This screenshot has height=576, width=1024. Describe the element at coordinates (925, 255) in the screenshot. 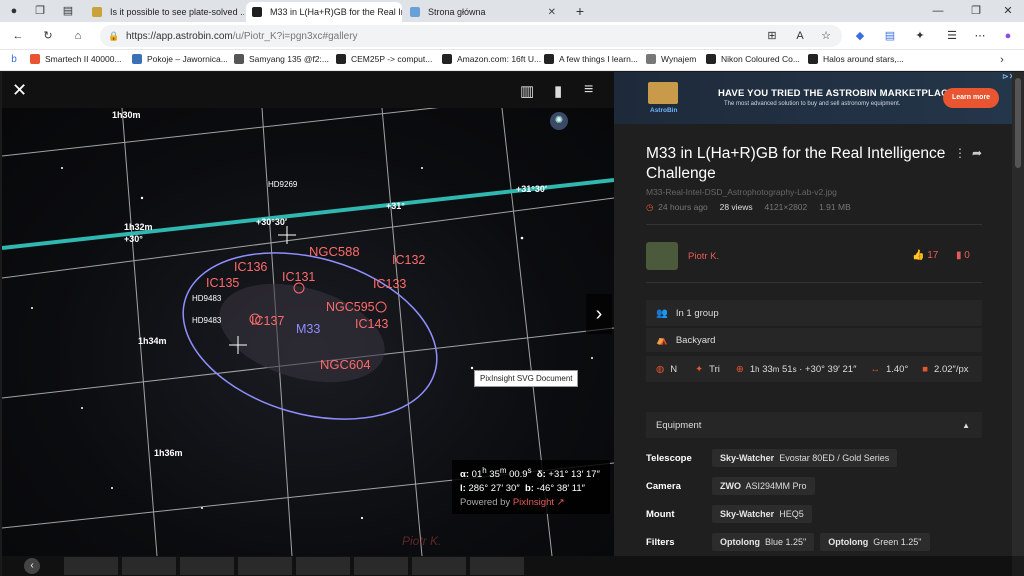

I see `like-button: 👍 17` at that location.